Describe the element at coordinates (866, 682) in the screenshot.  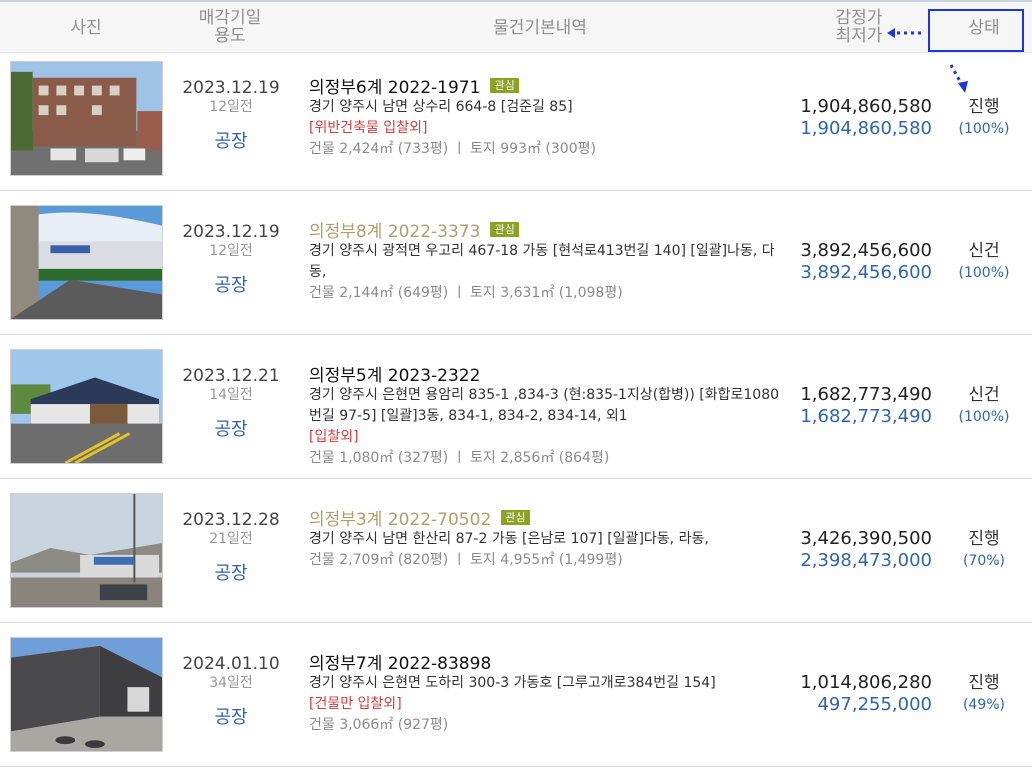
I see `appraisal-price: 1,014,806,280` at that location.